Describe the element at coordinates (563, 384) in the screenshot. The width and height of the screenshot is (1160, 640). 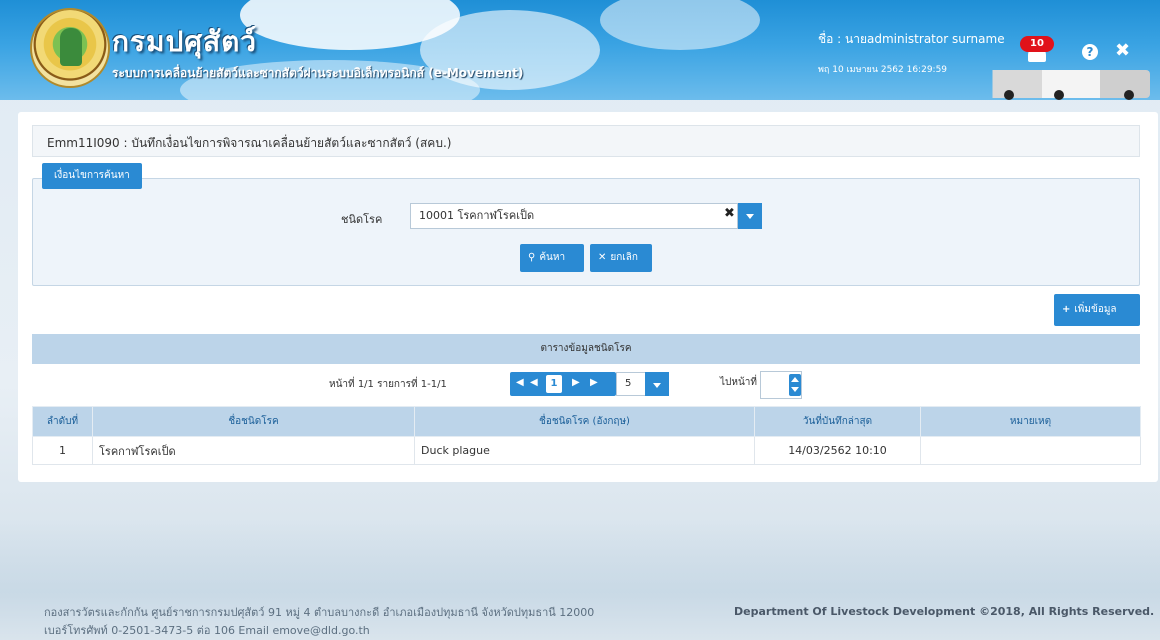
I see `pagination-controls: ◀ ◀ 1 ▶ ▶` at that location.